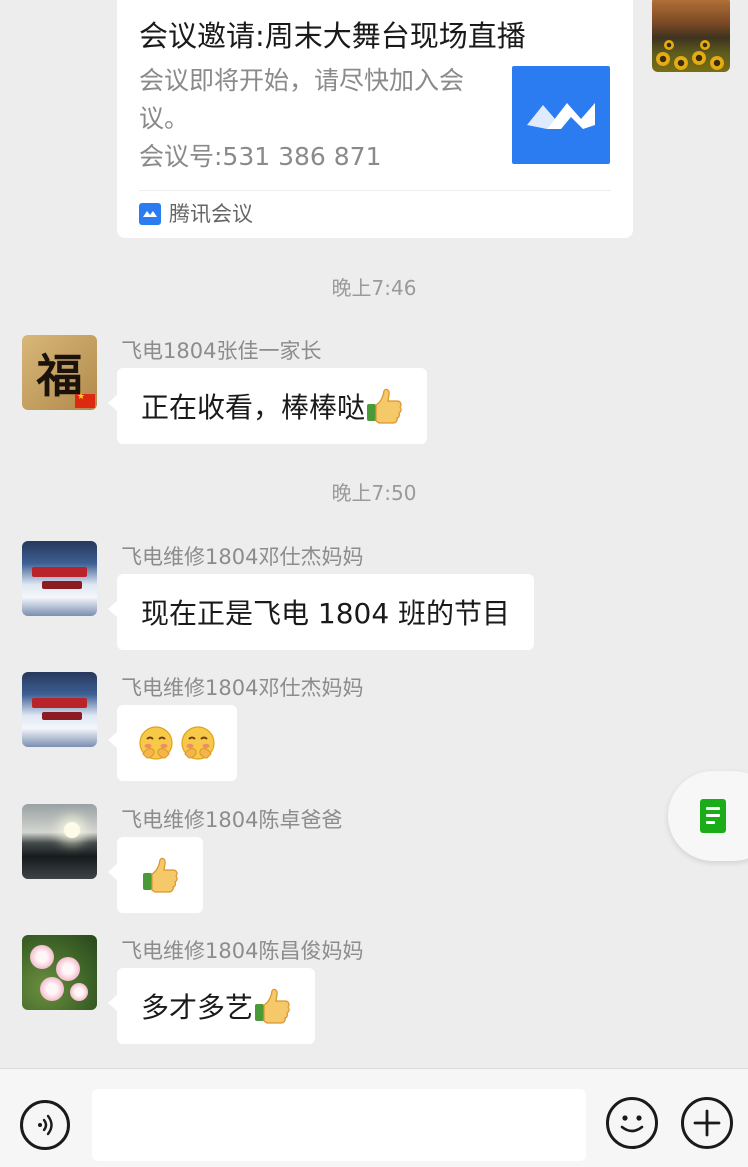 The image size is (748, 1167). I want to click on my-avatar, so click(691, 36).